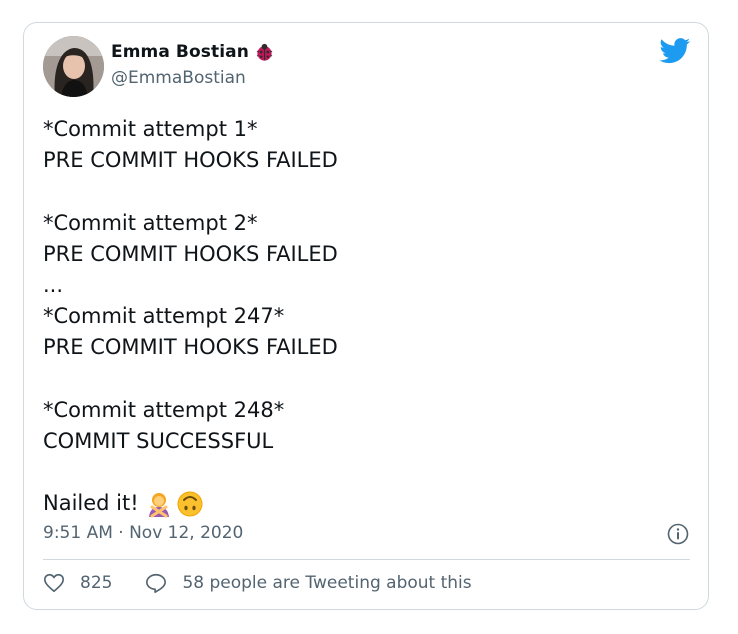 Image resolution: width=738 pixels, height=634 pixels. I want to click on twitter-bird-icon, so click(675, 51).